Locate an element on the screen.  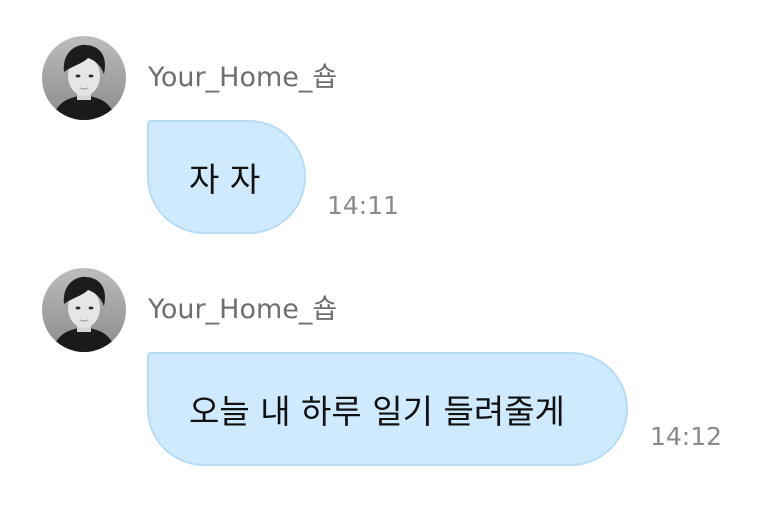
sender-name: Your_Home_숍 is located at coordinates (243, 309).